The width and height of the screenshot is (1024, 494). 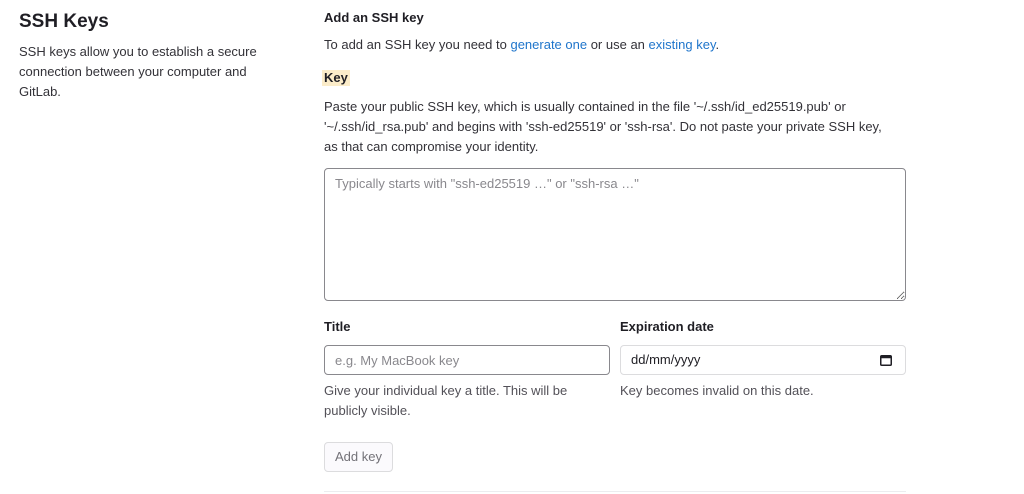 What do you see at coordinates (763, 360) in the screenshot?
I see `expiration-date-input: dd/mm/yyyy` at bounding box center [763, 360].